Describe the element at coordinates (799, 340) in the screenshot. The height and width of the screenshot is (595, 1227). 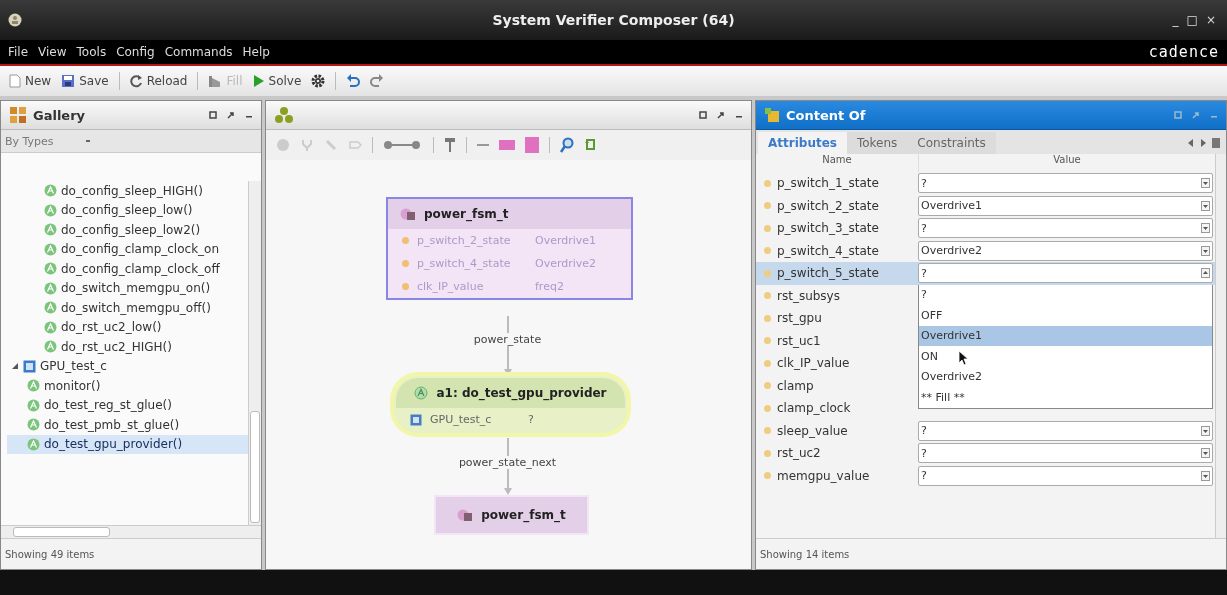
I see `attribute-name: rst_uc1` at that location.